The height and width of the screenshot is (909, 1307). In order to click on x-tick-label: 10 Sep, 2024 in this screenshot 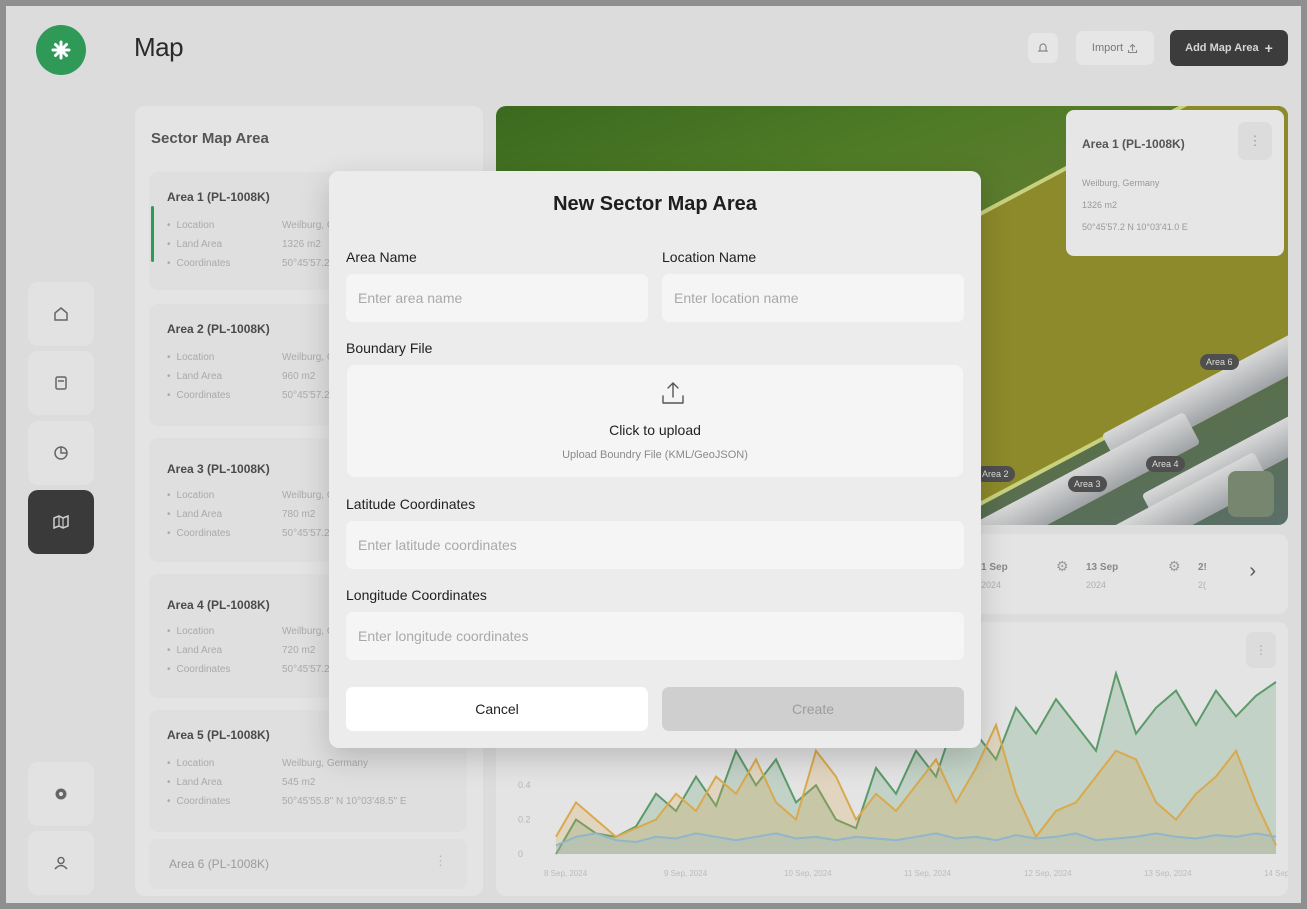, I will do `click(808, 873)`.